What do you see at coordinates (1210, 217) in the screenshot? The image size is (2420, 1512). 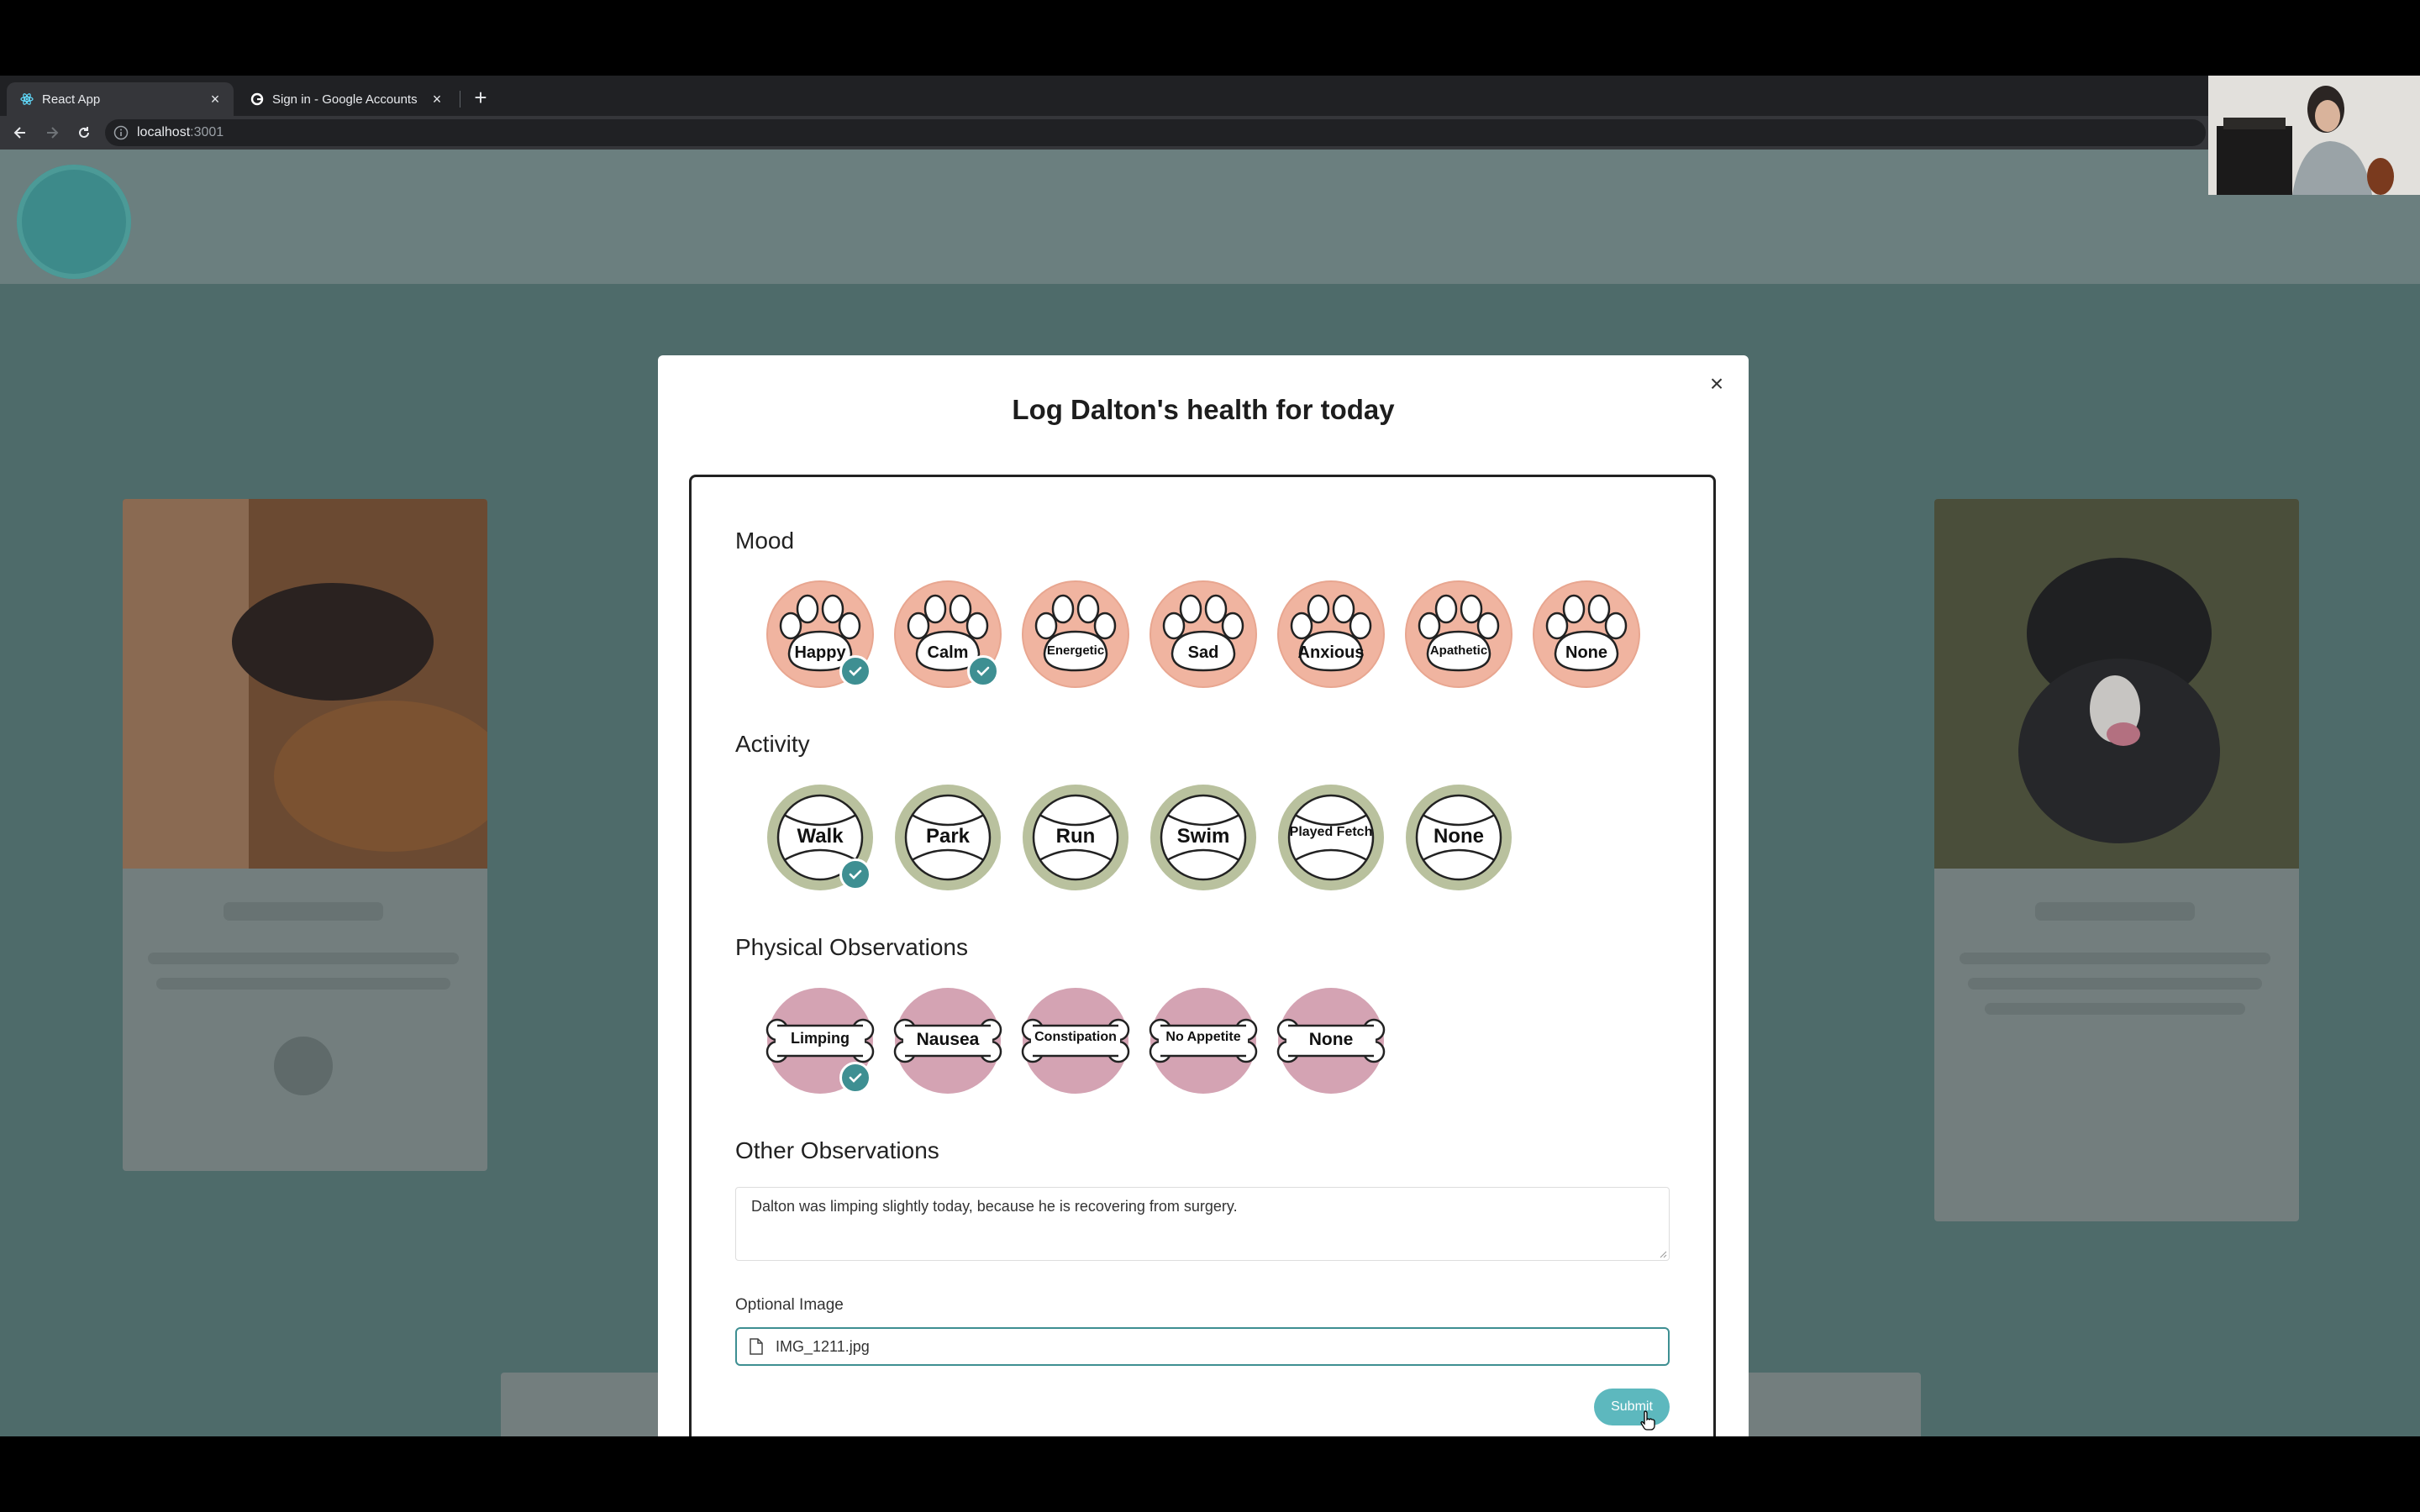 I see `app-header` at bounding box center [1210, 217].